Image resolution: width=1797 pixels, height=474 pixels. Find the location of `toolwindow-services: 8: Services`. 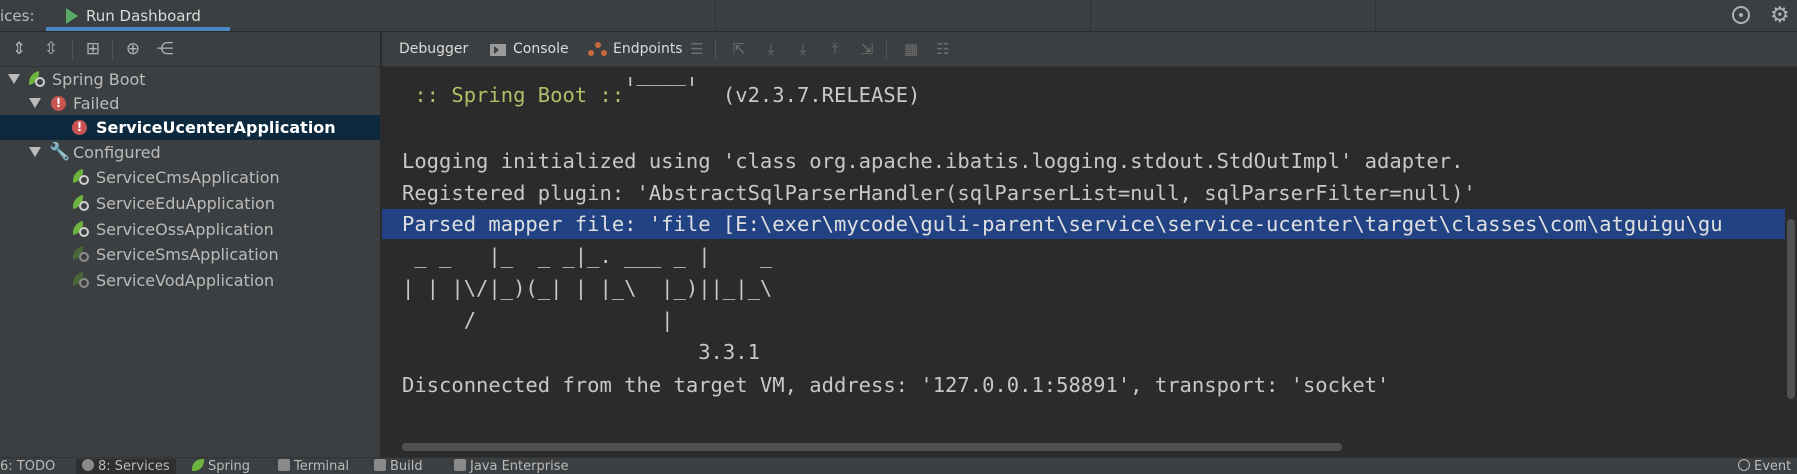

toolwindow-services: 8: Services is located at coordinates (126, 466).